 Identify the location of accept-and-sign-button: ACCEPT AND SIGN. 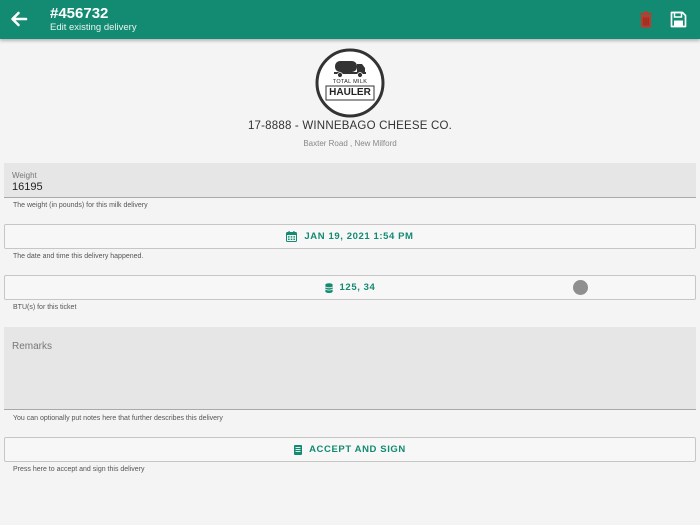
(350, 449).